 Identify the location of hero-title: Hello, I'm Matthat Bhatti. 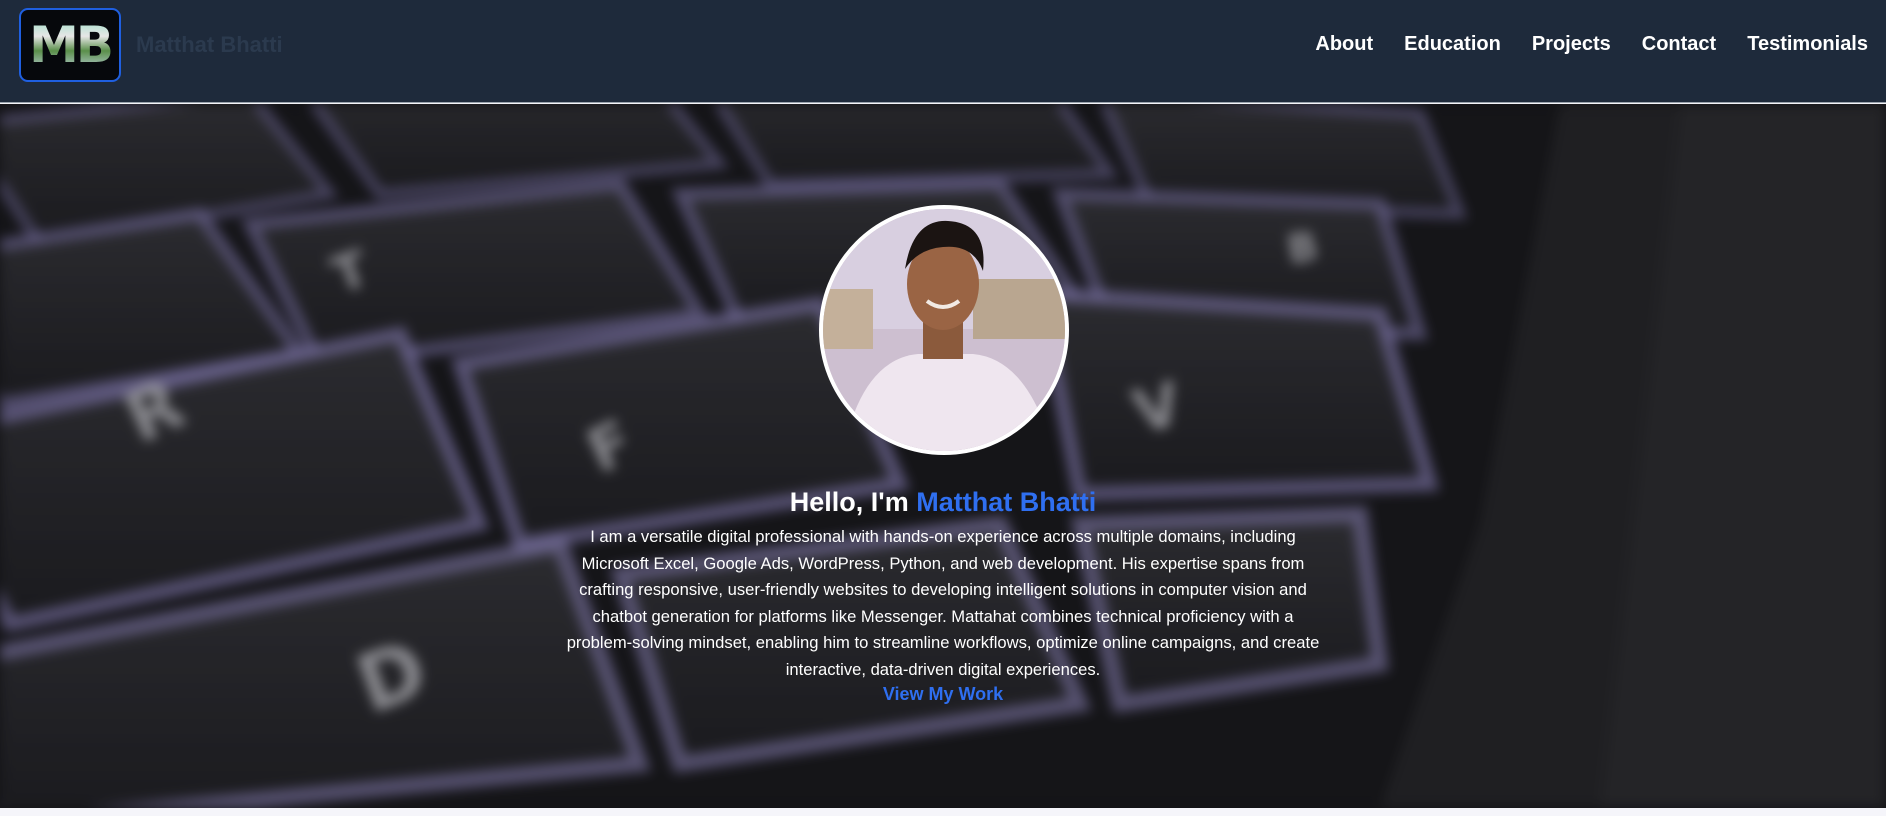
(943, 502).